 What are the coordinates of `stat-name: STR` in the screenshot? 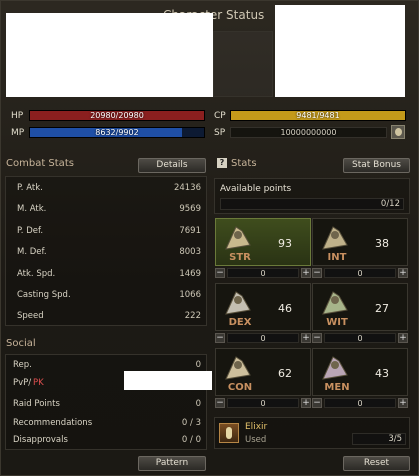 It's located at (240, 257).